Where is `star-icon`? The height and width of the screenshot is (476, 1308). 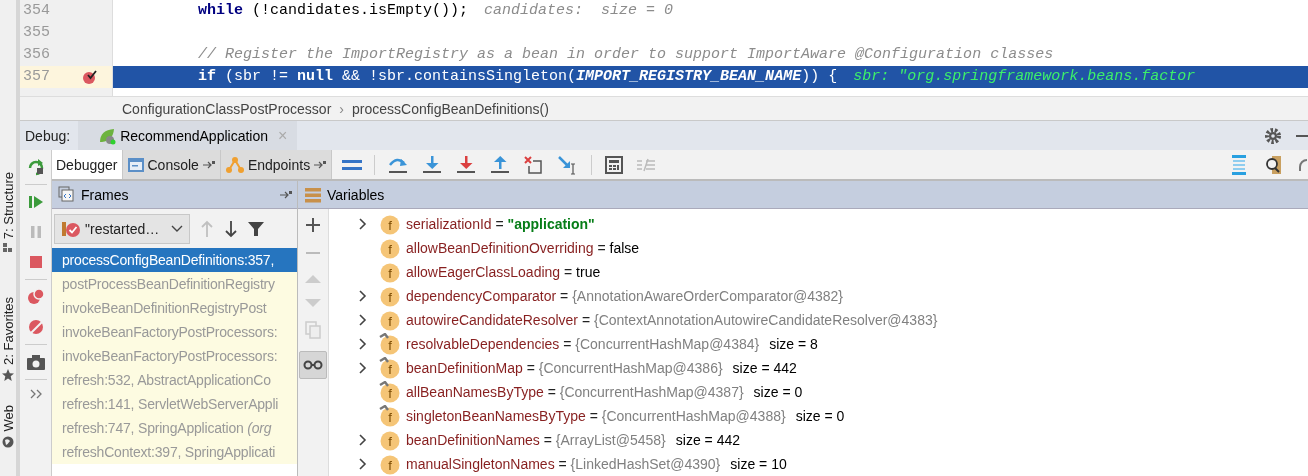
star-icon is located at coordinates (8, 375).